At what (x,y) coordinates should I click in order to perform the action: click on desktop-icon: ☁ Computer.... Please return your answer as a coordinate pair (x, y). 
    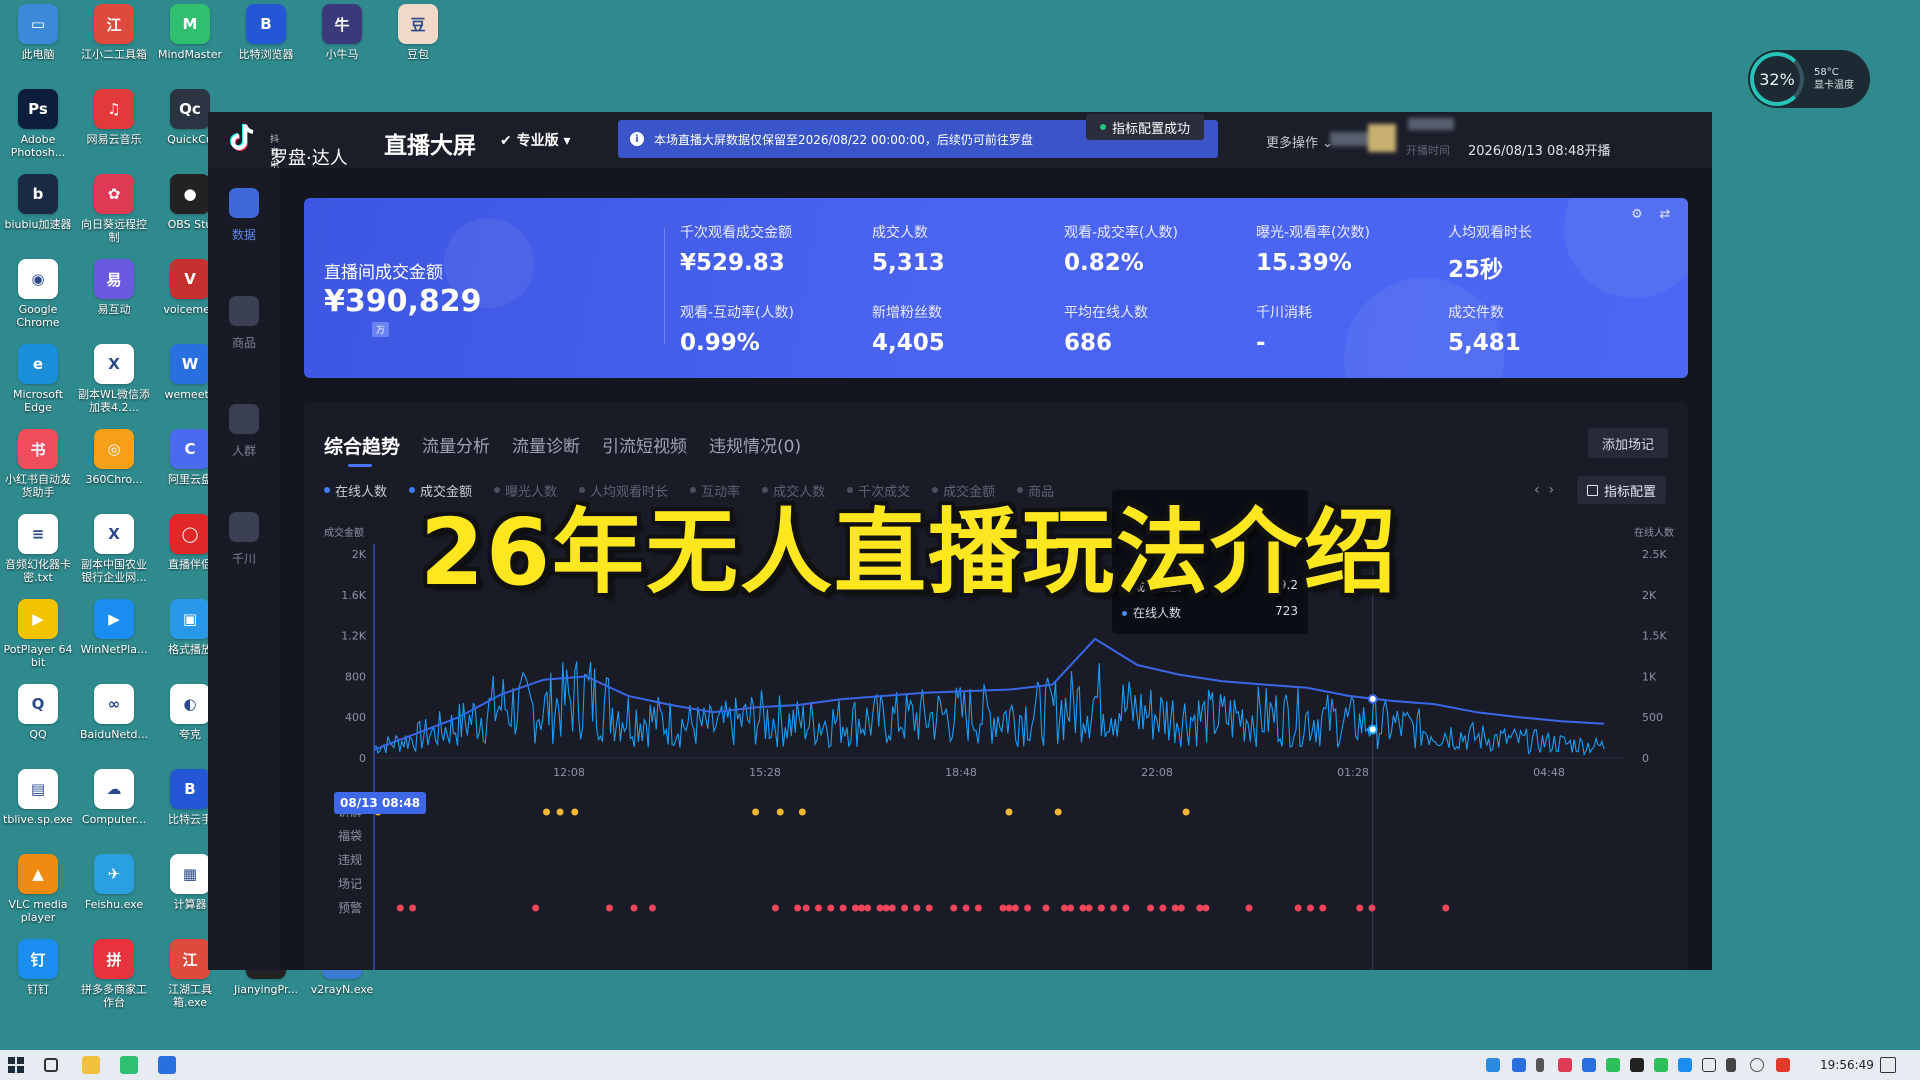
    Looking at the image, I should click on (114, 811).